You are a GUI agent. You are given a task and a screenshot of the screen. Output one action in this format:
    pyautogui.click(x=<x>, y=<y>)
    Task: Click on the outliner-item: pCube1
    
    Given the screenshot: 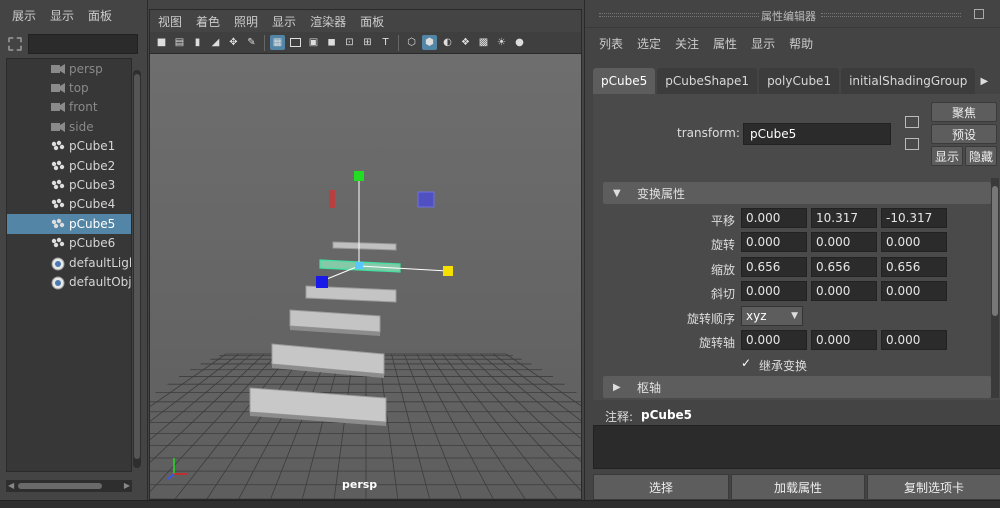 What is the action you would take?
    pyautogui.click(x=69, y=146)
    